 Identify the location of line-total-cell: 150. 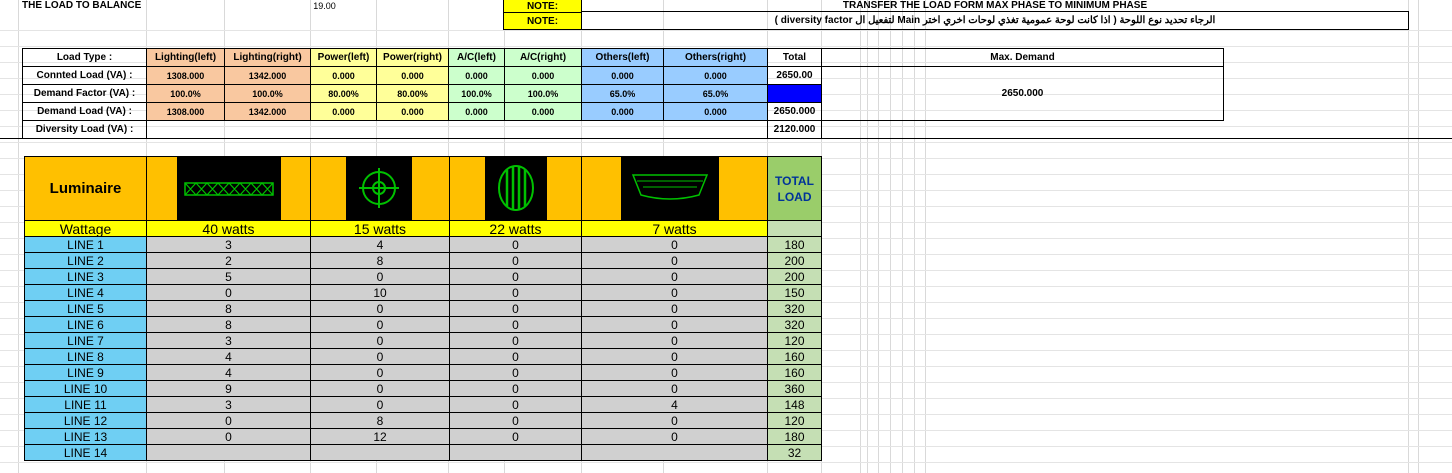
(794, 292).